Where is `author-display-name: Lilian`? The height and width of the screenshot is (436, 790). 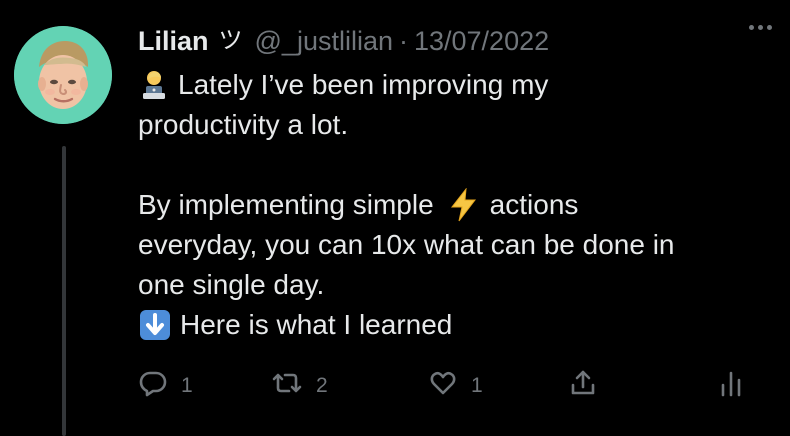 author-display-name: Lilian is located at coordinates (173, 41).